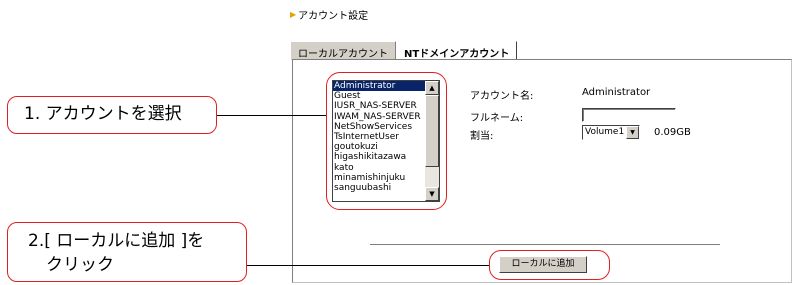  I want to click on quota-label: 割当:, so click(482, 136).